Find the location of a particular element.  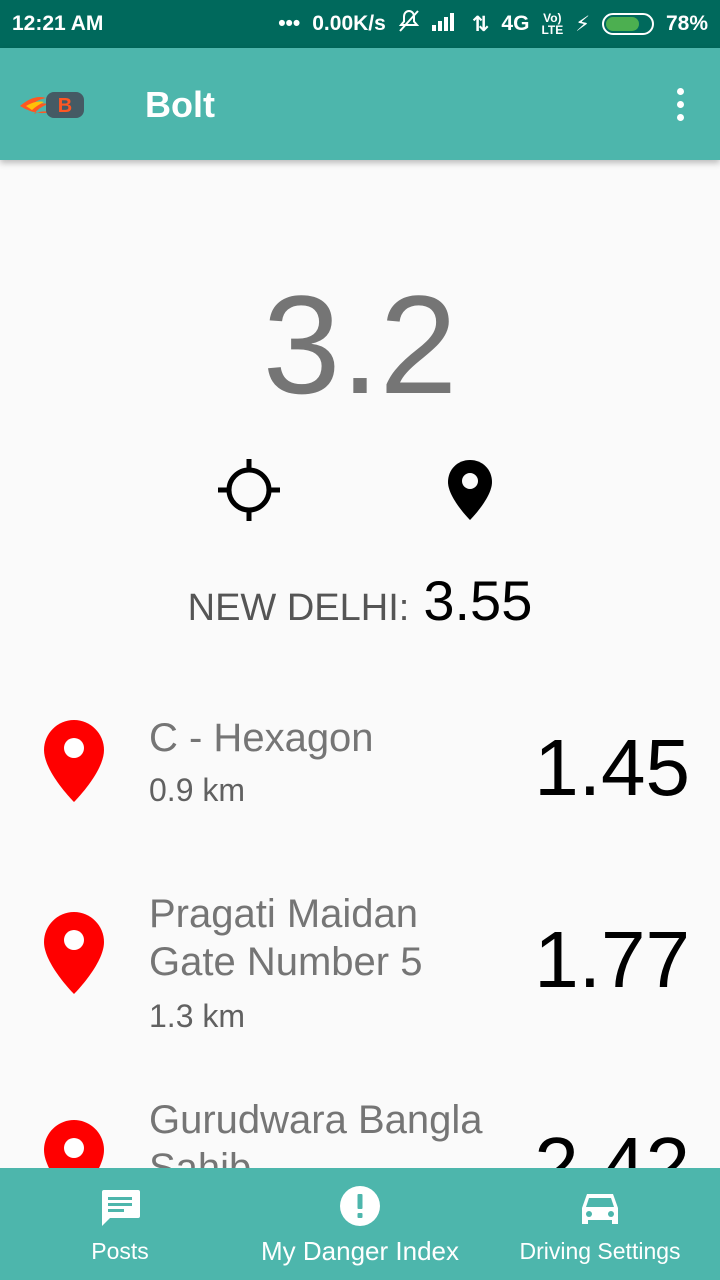

status-bar: 12:21 AM ••• 0.00K/s ⇅ 4G Vo) LTE ⚡ 78% is located at coordinates (360, 24).